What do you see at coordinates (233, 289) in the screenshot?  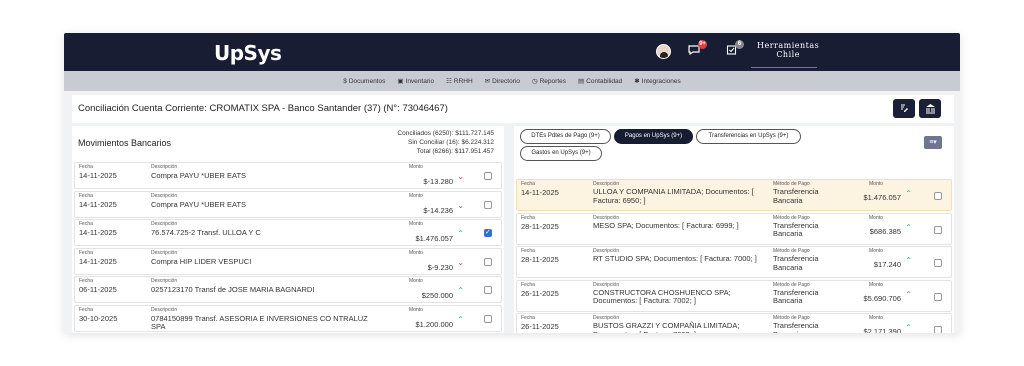 I see `movement-description: 0257123170 Transf de JOSE MARIA BAGNARDI` at bounding box center [233, 289].